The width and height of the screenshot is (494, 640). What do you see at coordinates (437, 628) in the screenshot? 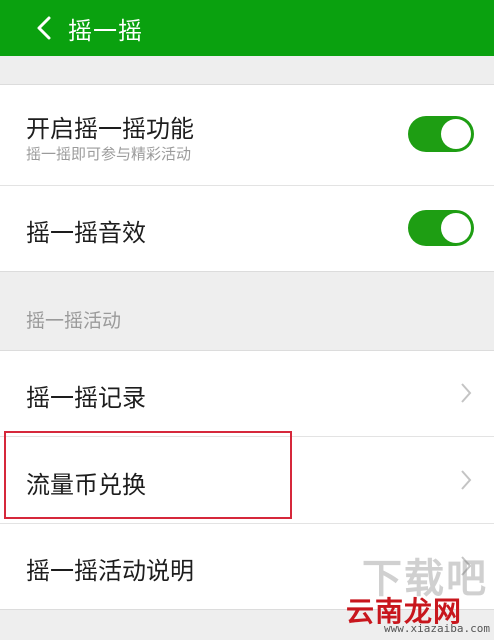
I see `watermark-url: www.xiazaiba.com` at bounding box center [437, 628].